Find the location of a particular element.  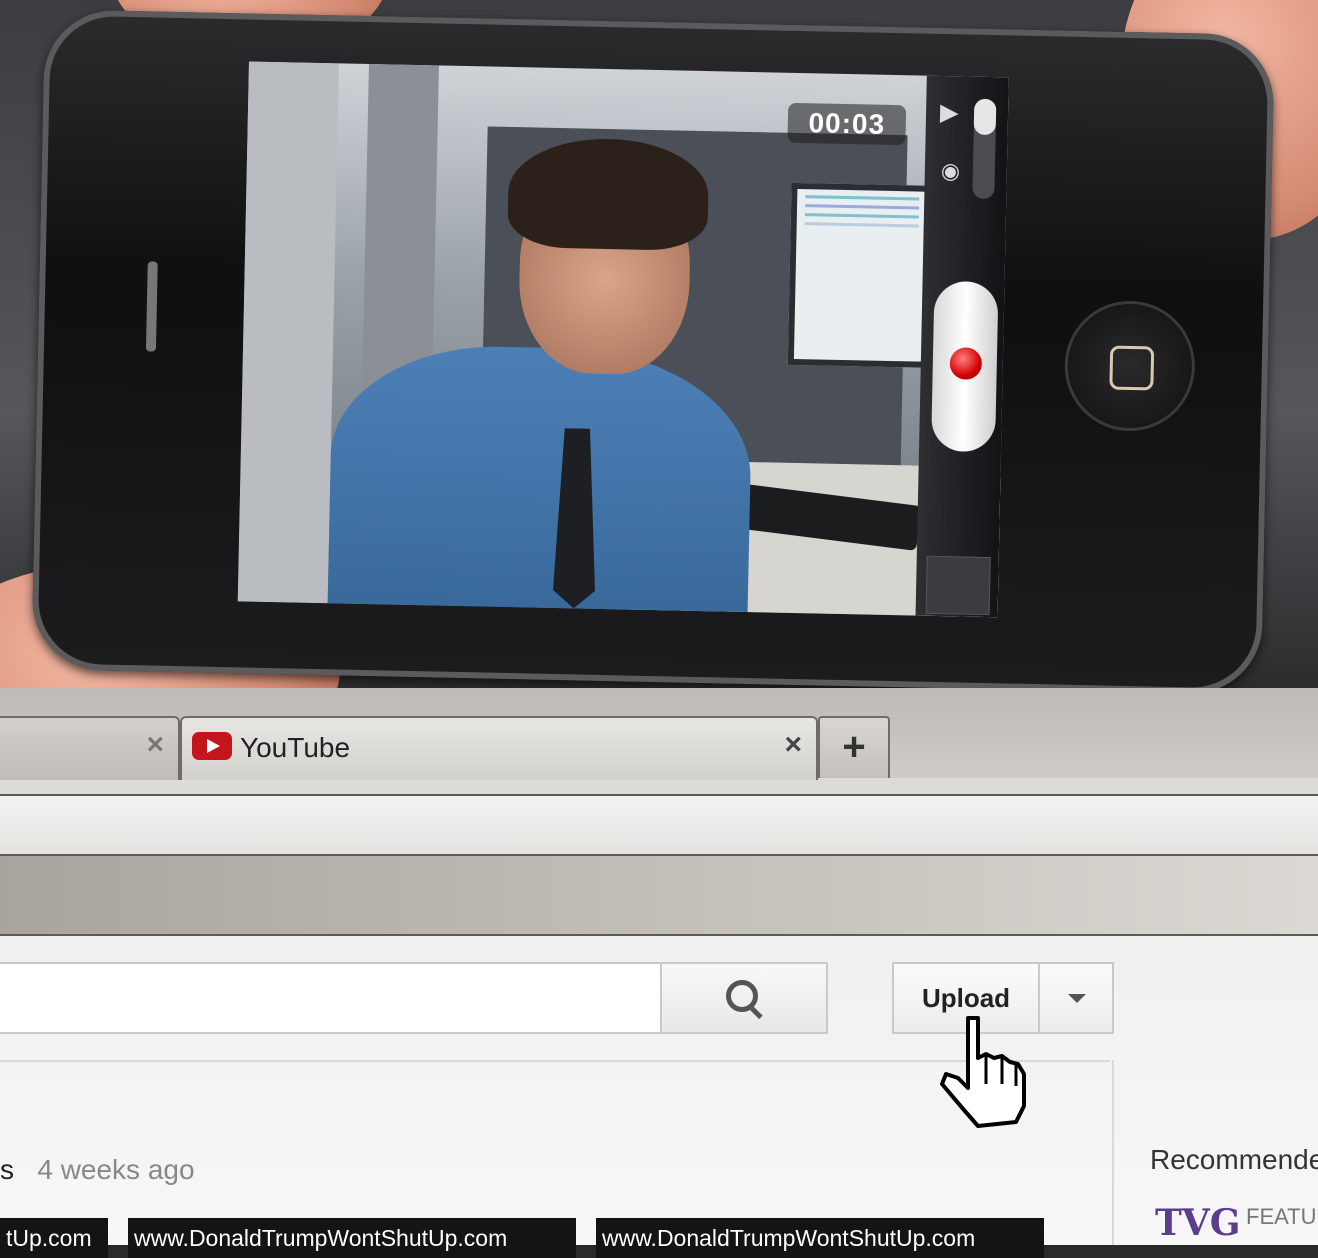

new-tab-button: + is located at coordinates (854, 747).